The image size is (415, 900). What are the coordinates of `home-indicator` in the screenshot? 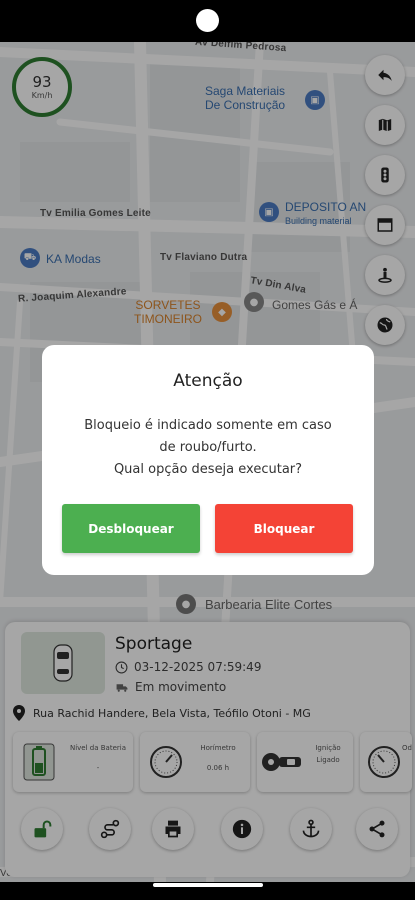 It's located at (208, 885).